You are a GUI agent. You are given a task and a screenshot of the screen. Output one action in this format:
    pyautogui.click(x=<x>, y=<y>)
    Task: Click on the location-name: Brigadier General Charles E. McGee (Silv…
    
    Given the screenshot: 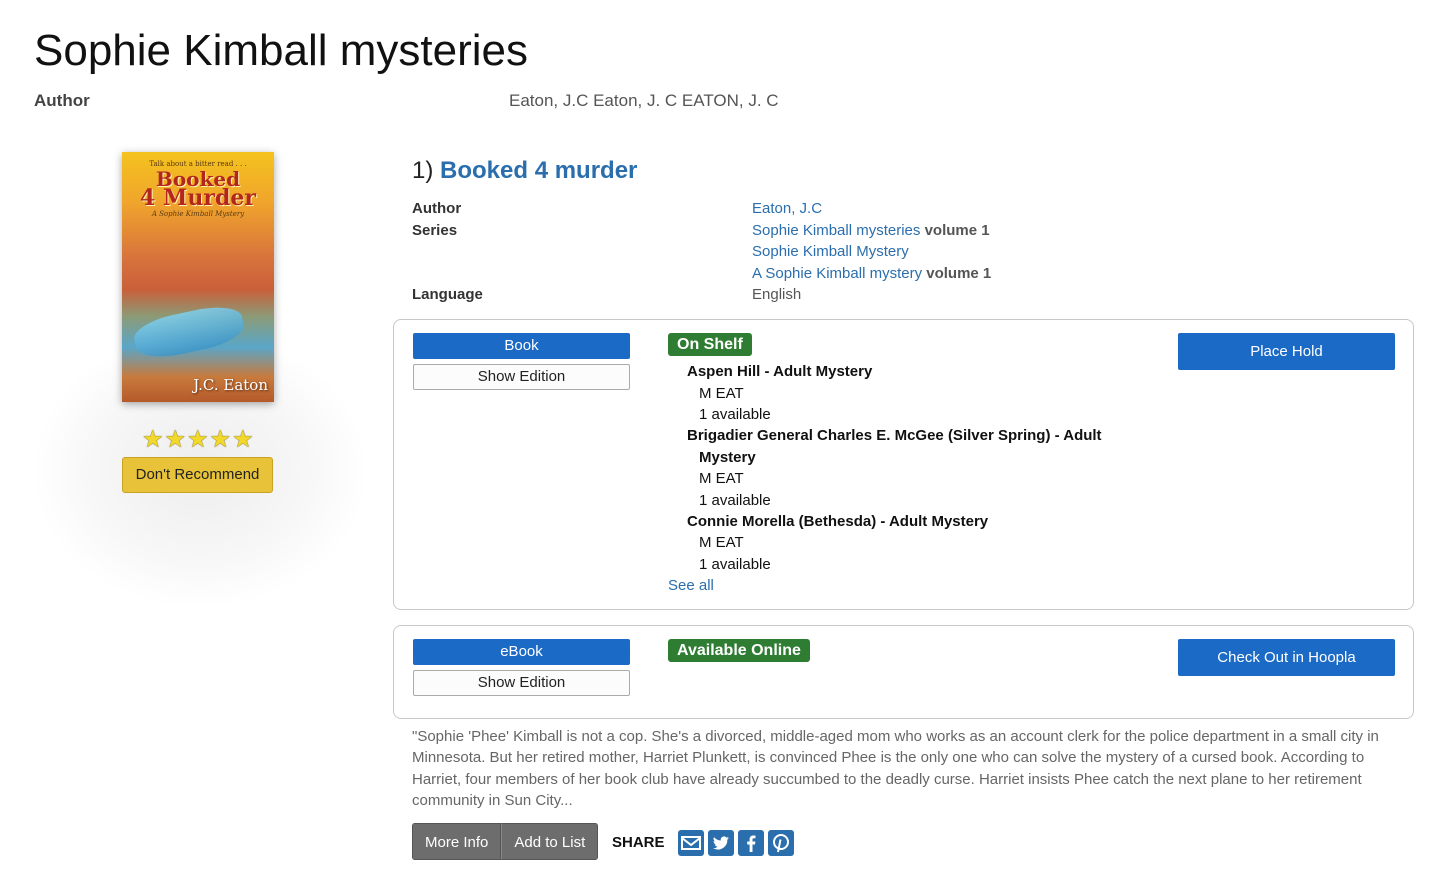 What is the action you would take?
    pyautogui.click(x=894, y=435)
    